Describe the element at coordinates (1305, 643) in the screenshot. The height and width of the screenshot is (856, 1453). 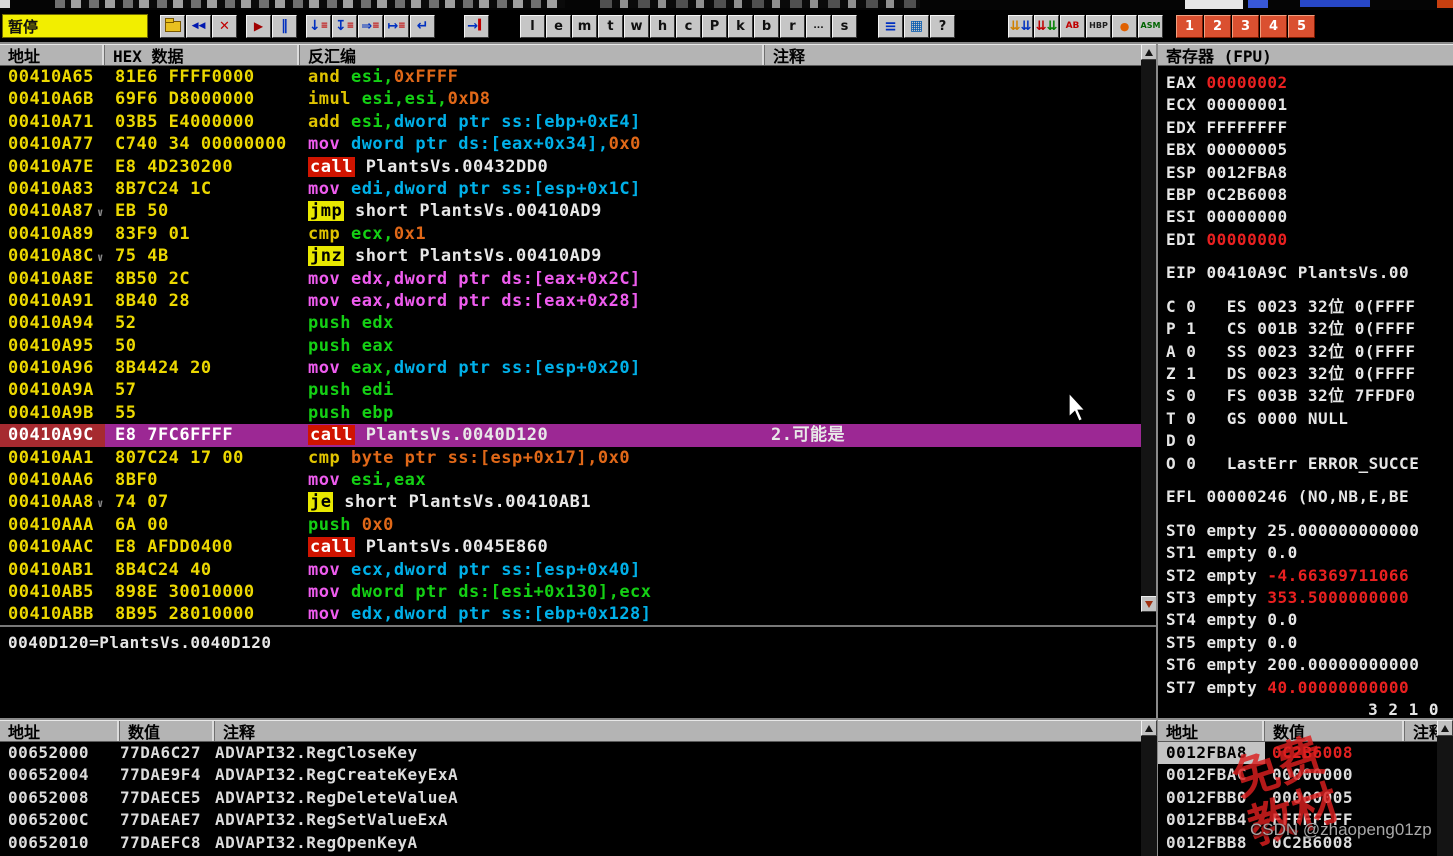
I see `register-line: ST5 empty 0.0` at that location.